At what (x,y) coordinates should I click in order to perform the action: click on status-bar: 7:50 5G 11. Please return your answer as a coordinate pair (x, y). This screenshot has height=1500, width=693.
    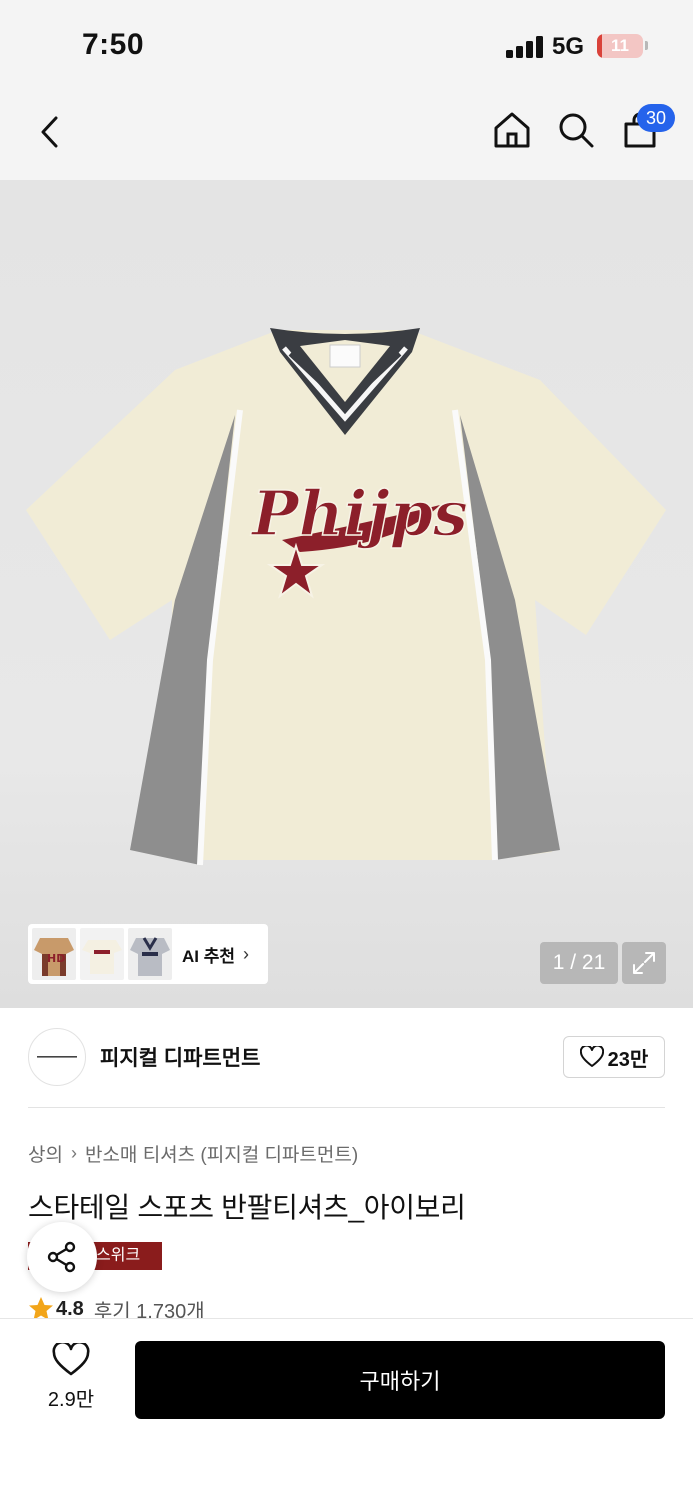
    Looking at the image, I should click on (346, 45).